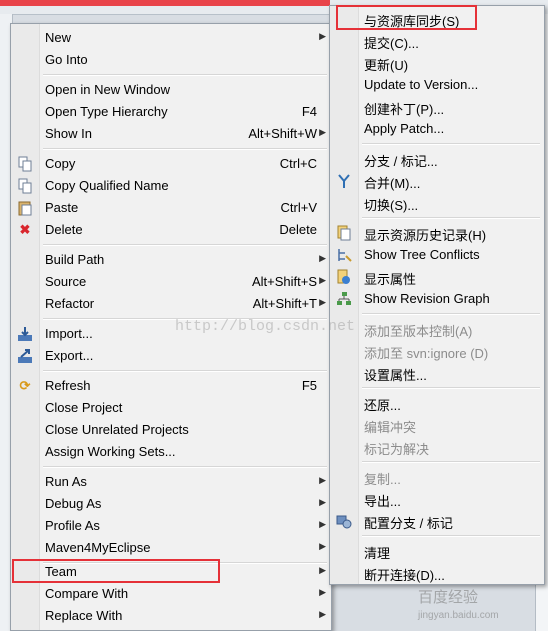 This screenshot has width=548, height=631. What do you see at coordinates (437, 351) in the screenshot?
I see `submenu-item-add-to-svn-ignore: 添加至 svn:ignore (D)` at bounding box center [437, 351].